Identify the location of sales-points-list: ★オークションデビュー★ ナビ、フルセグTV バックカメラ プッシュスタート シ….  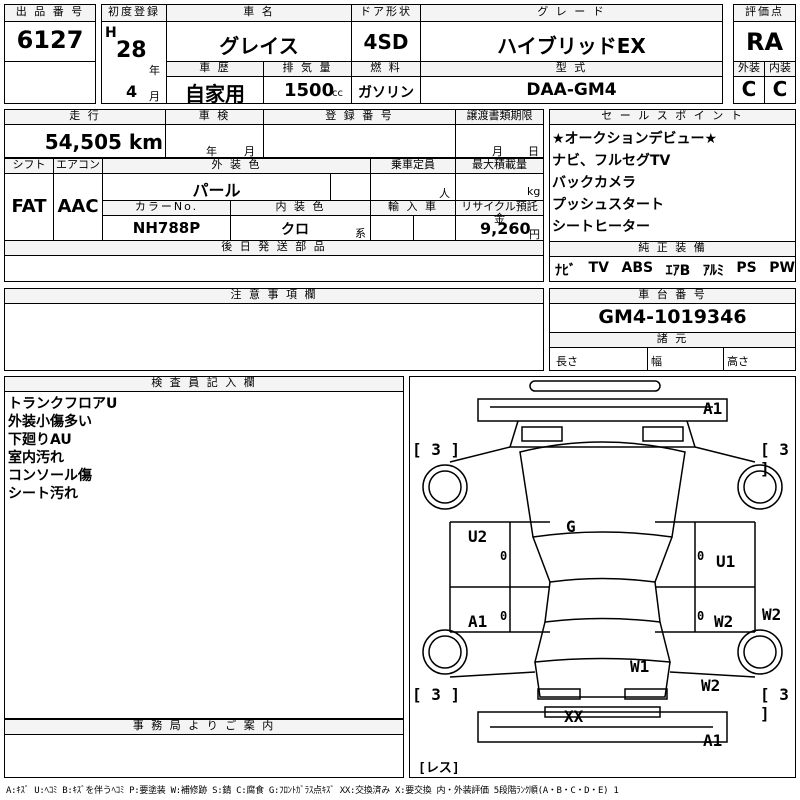
(634, 183).